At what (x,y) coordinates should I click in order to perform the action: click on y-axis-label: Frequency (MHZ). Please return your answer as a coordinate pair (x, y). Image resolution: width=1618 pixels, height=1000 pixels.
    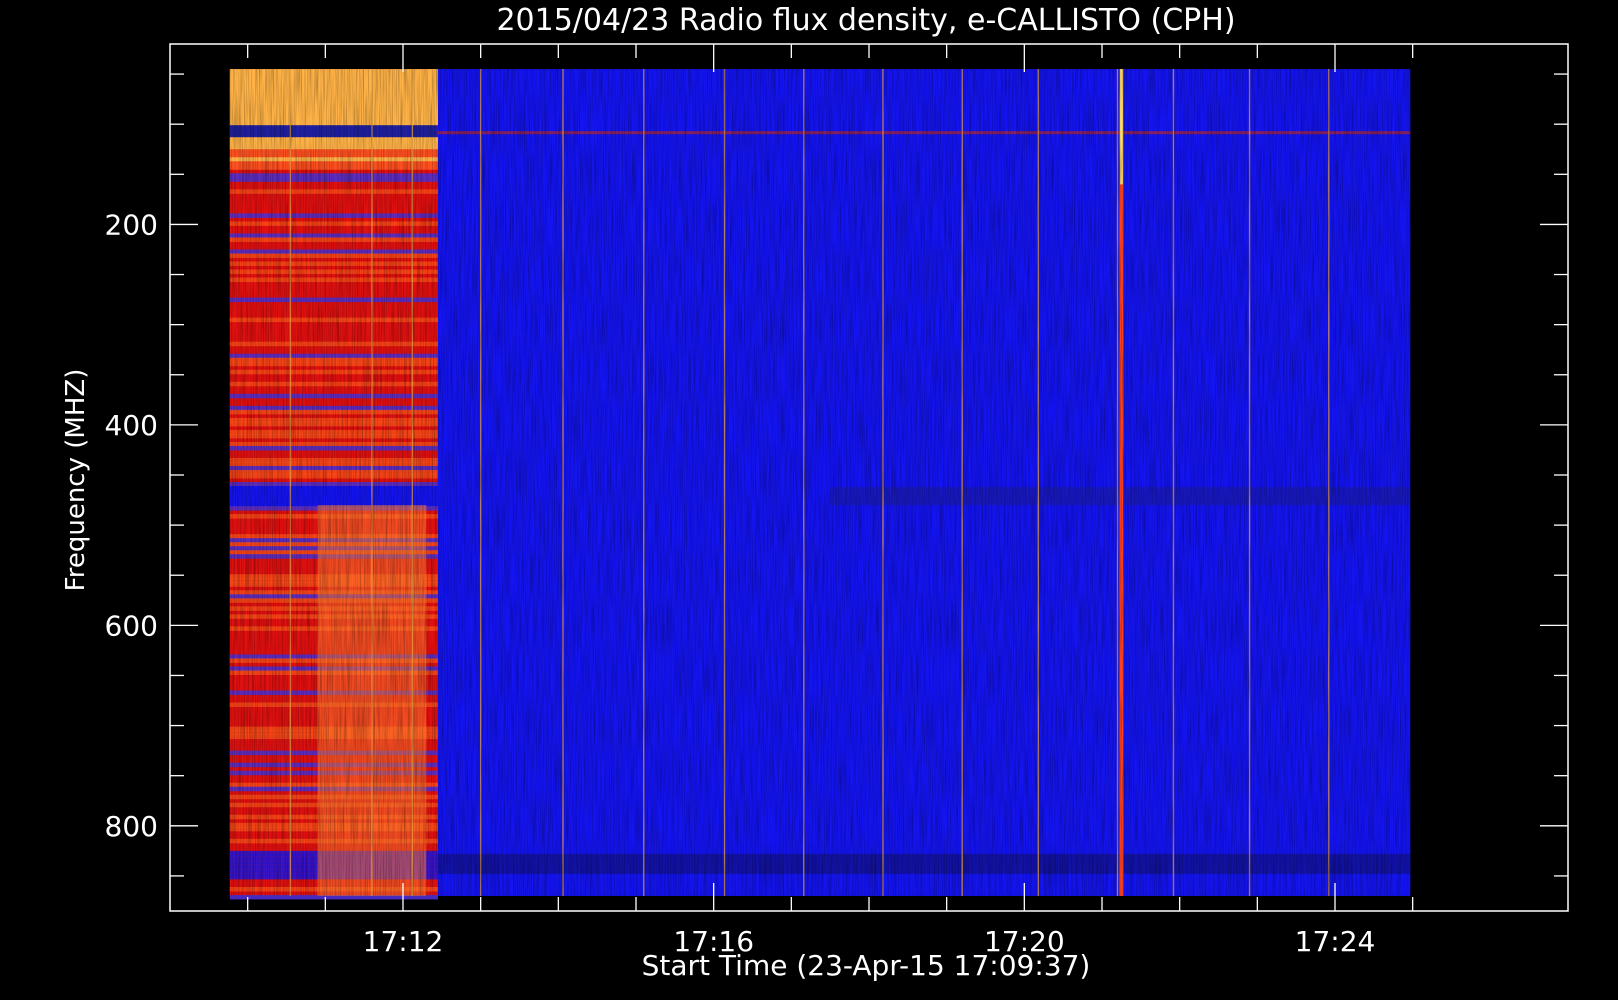
    Looking at the image, I should click on (76, 480).